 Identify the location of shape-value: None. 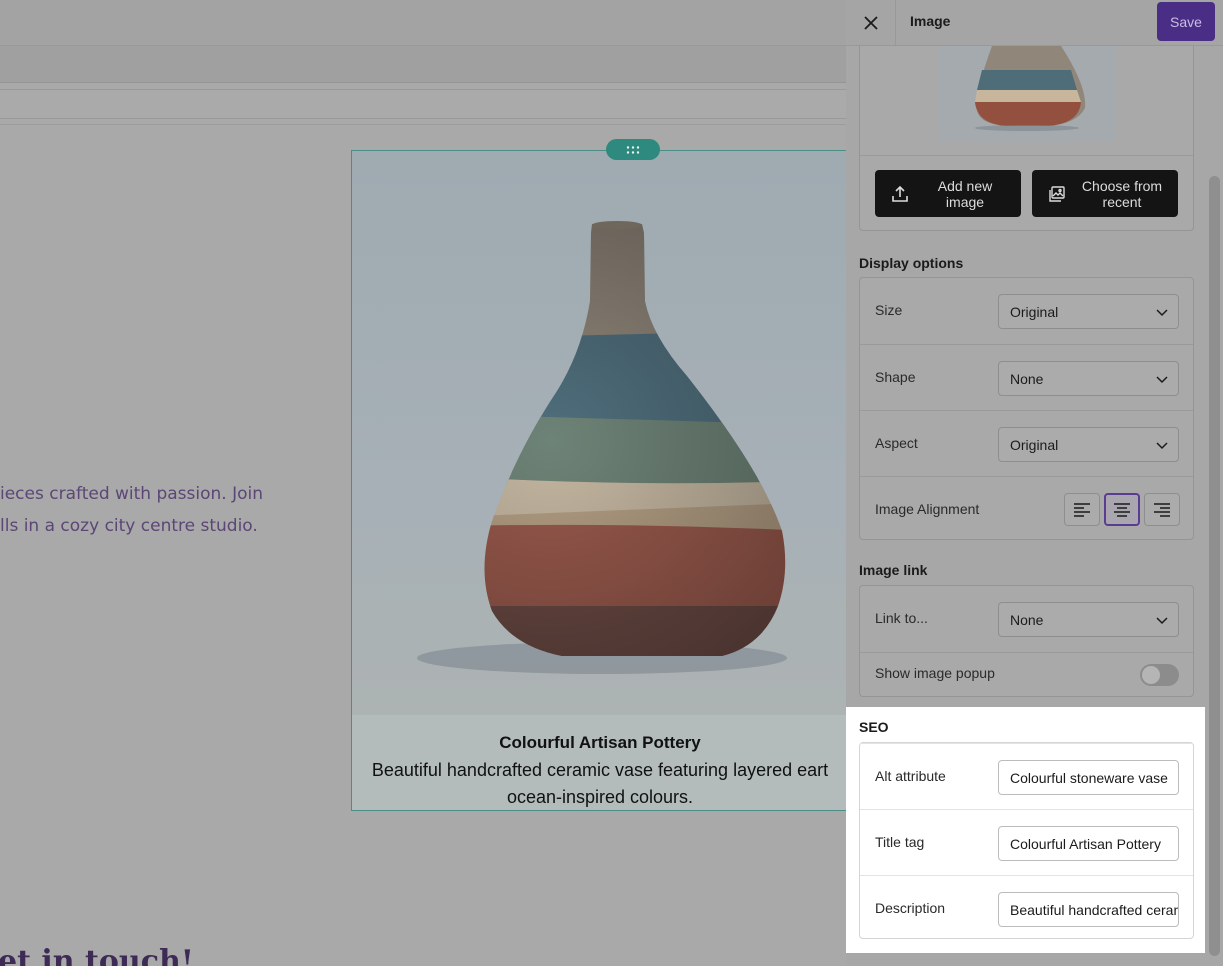
(1027, 379).